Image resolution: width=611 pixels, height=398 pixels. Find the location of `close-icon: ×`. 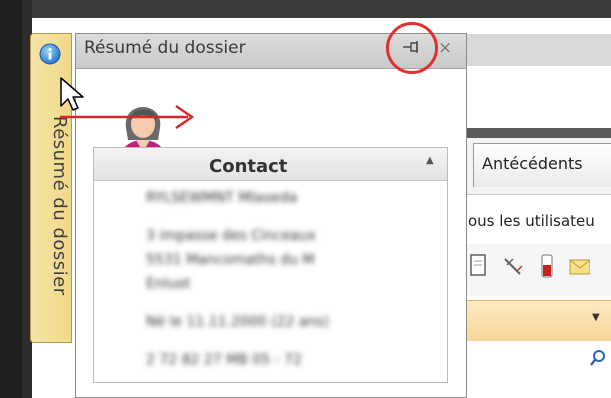

close-icon: × is located at coordinates (445, 48).